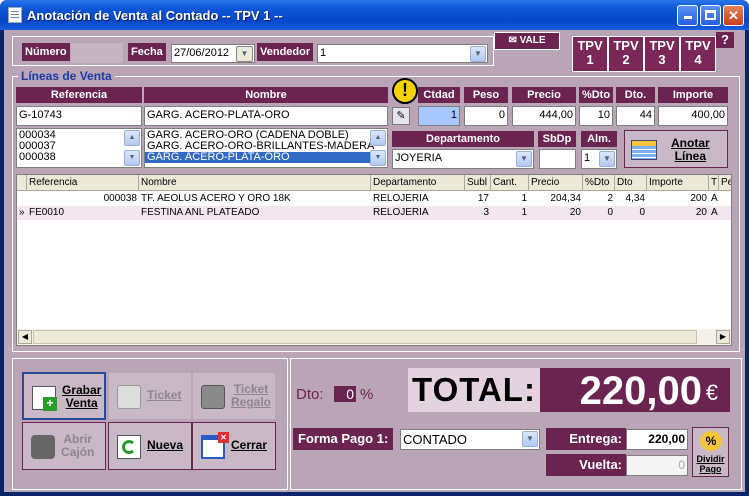 The height and width of the screenshot is (496, 749). What do you see at coordinates (530, 439) in the screenshot?
I see `forma-pago-dropdown-button: ▼` at bounding box center [530, 439].